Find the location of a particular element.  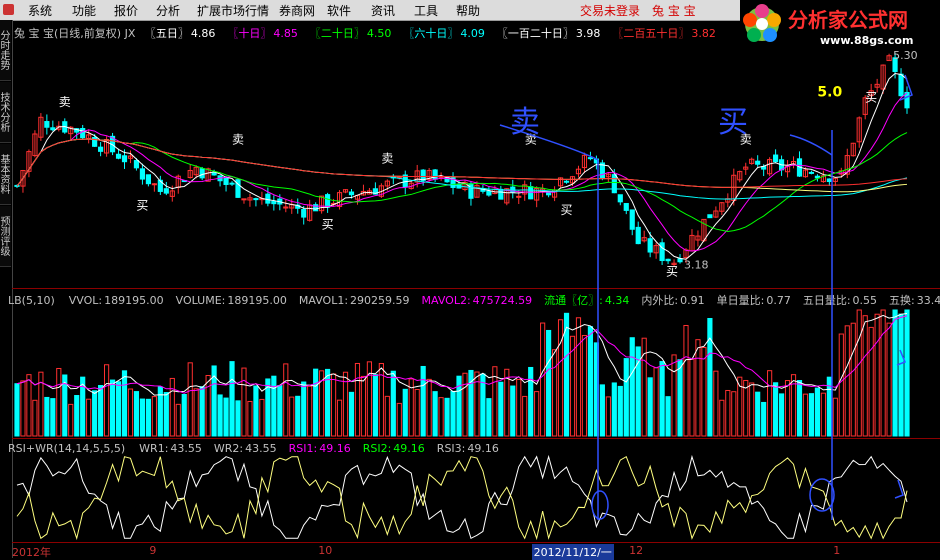

hand-buy-label: 买 is located at coordinates (733, 122).